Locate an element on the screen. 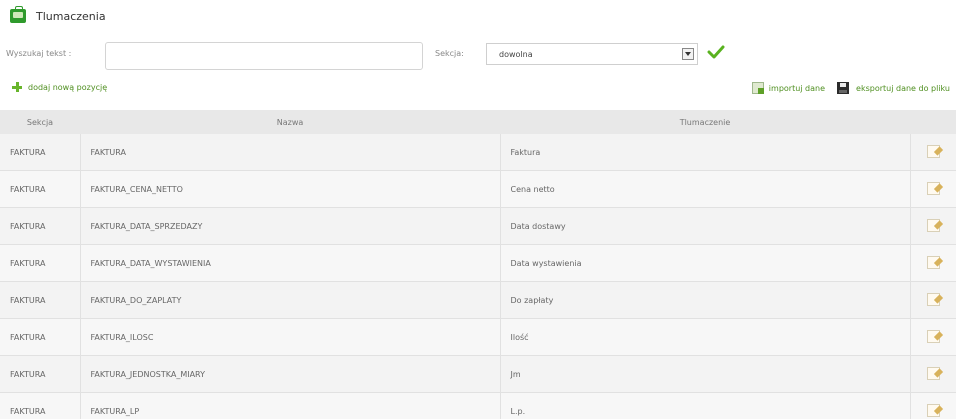  section-select-value: dowolna is located at coordinates (516, 54).